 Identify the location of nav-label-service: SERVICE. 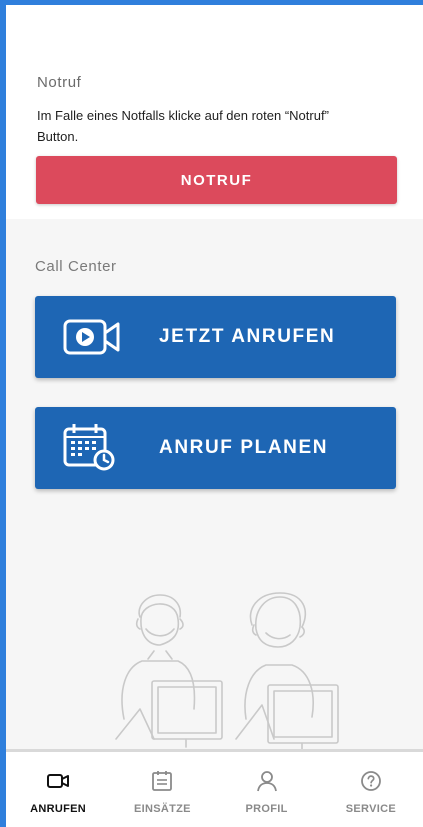
(370, 809).